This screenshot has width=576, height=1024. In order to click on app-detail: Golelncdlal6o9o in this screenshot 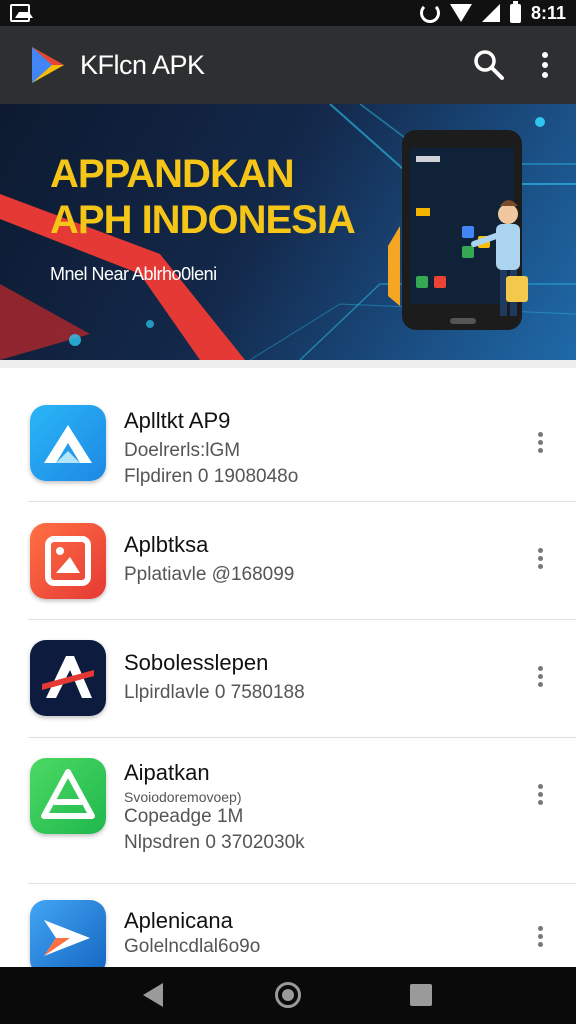, I will do `click(192, 946)`.